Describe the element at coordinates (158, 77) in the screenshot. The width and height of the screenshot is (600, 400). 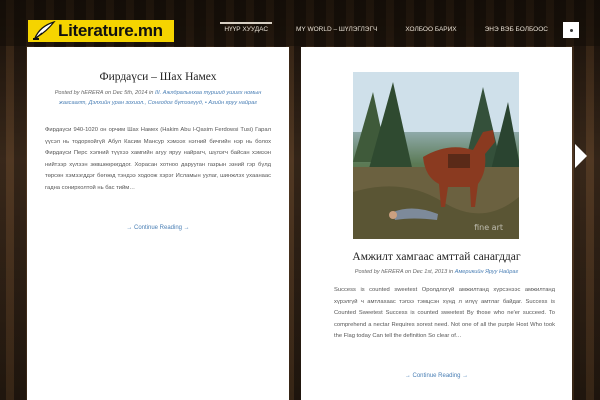
I see `post-title: Фирдаүси – Шах Намех` at that location.